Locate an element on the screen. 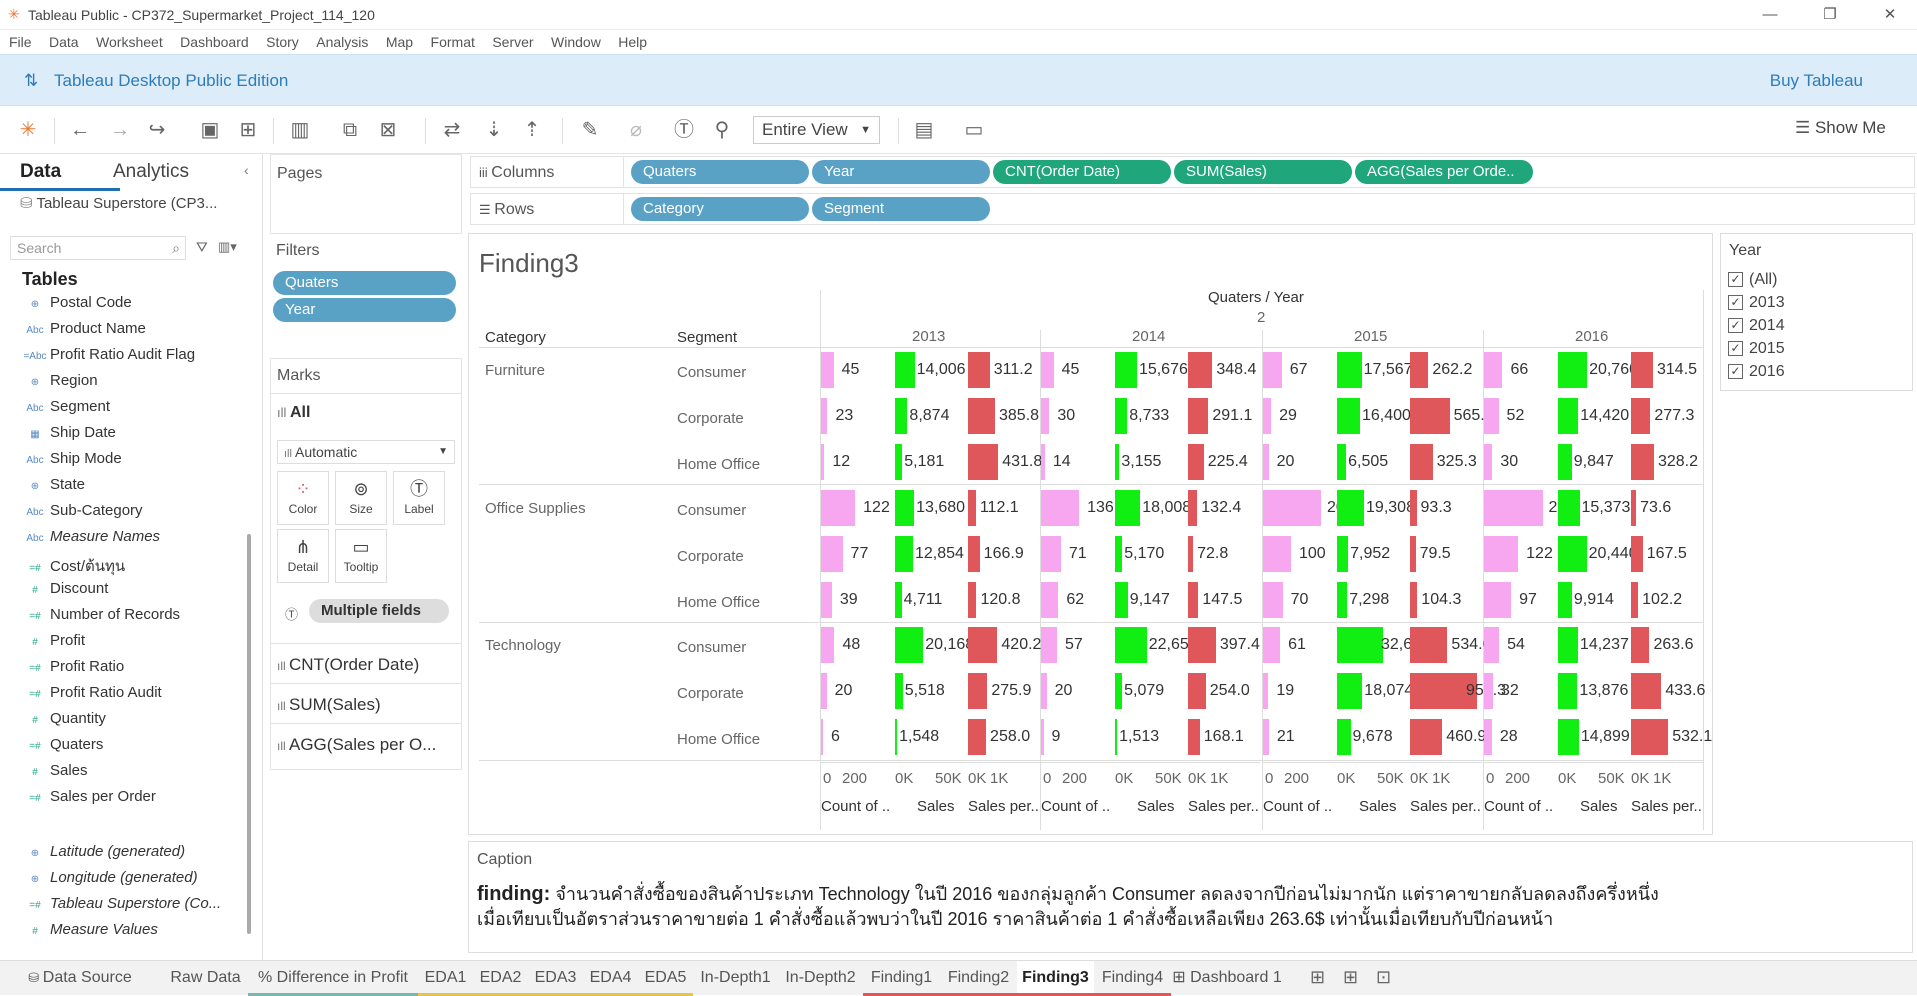  new-dashboard-icon: ⊞ is located at coordinates (1350, 977).